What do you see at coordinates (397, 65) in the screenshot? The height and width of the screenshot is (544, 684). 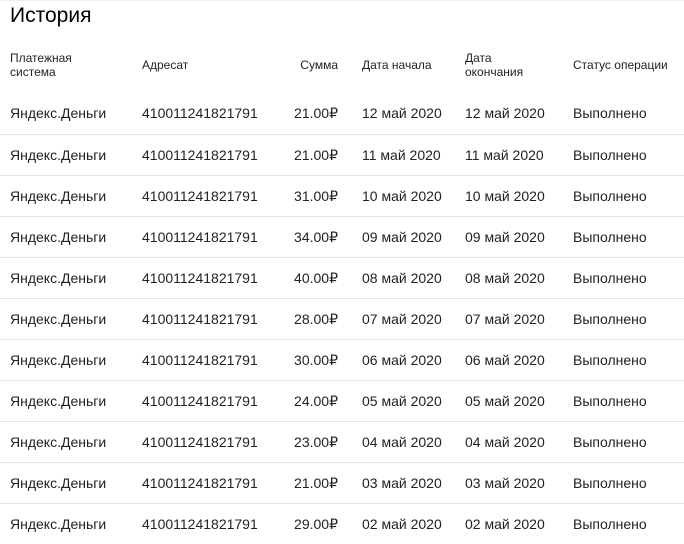 I see `header-start-date: Дата начала` at bounding box center [397, 65].